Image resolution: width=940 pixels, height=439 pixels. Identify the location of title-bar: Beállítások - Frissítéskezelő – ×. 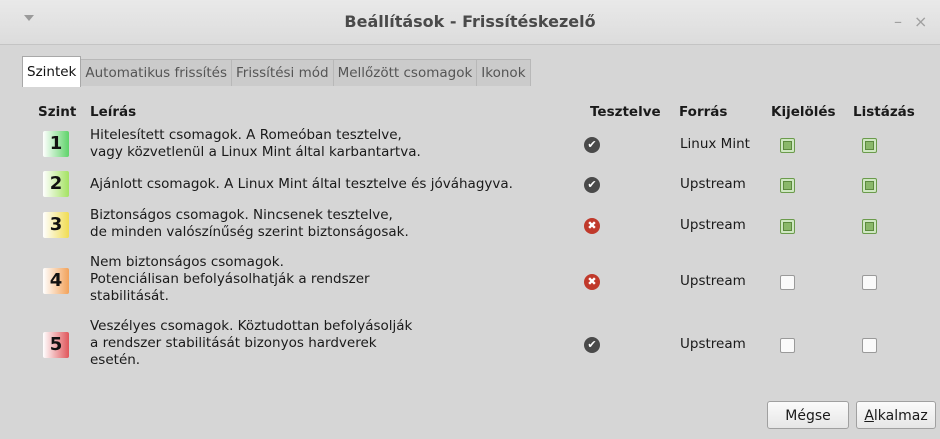
(470, 22).